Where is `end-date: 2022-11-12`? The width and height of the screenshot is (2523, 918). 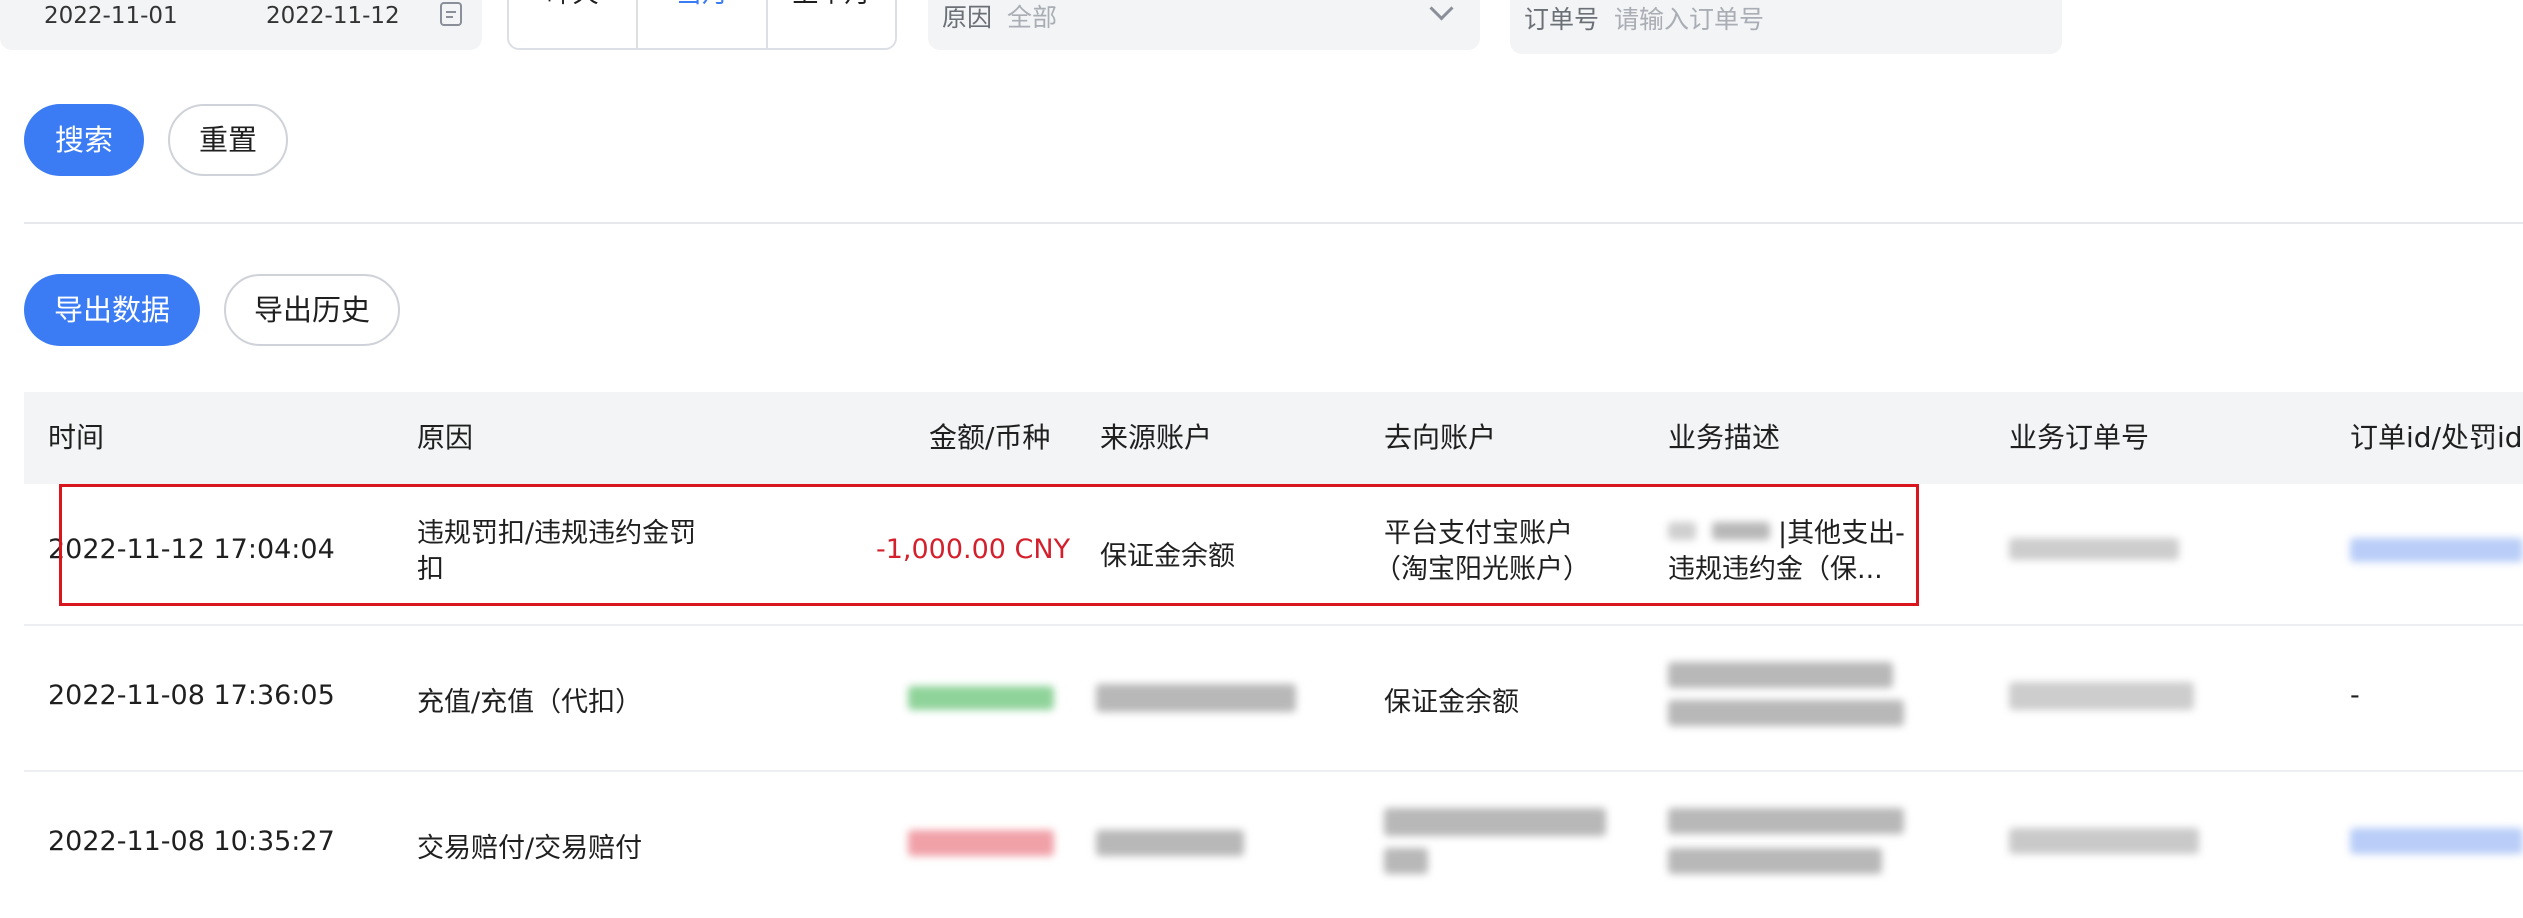 end-date: 2022-11-12 is located at coordinates (333, 16).